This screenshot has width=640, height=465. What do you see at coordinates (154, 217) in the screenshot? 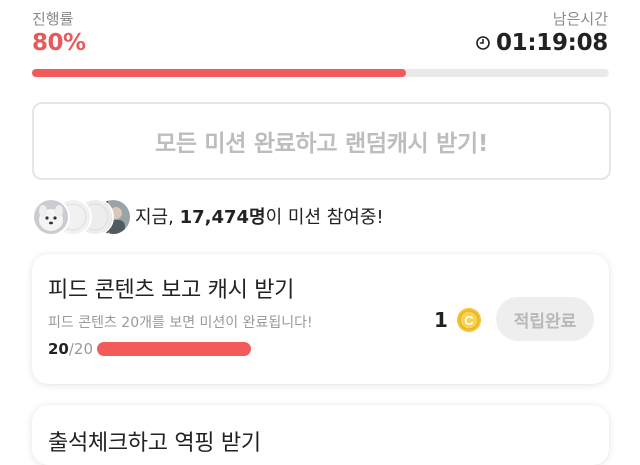
I see `participant-prefix: 지금,` at bounding box center [154, 217].